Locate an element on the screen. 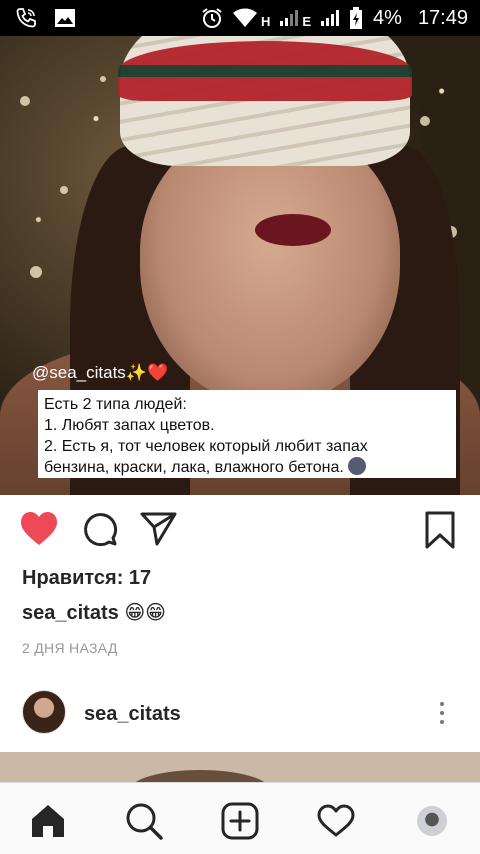 The height and width of the screenshot is (854, 480). wifi-icon is located at coordinates (244, 17).